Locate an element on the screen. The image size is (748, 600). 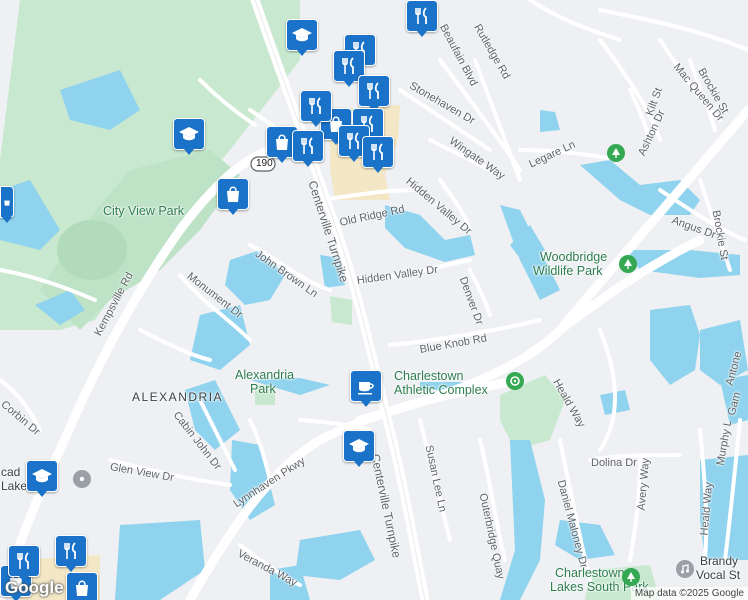
sports-complex-icon is located at coordinates (515, 381).